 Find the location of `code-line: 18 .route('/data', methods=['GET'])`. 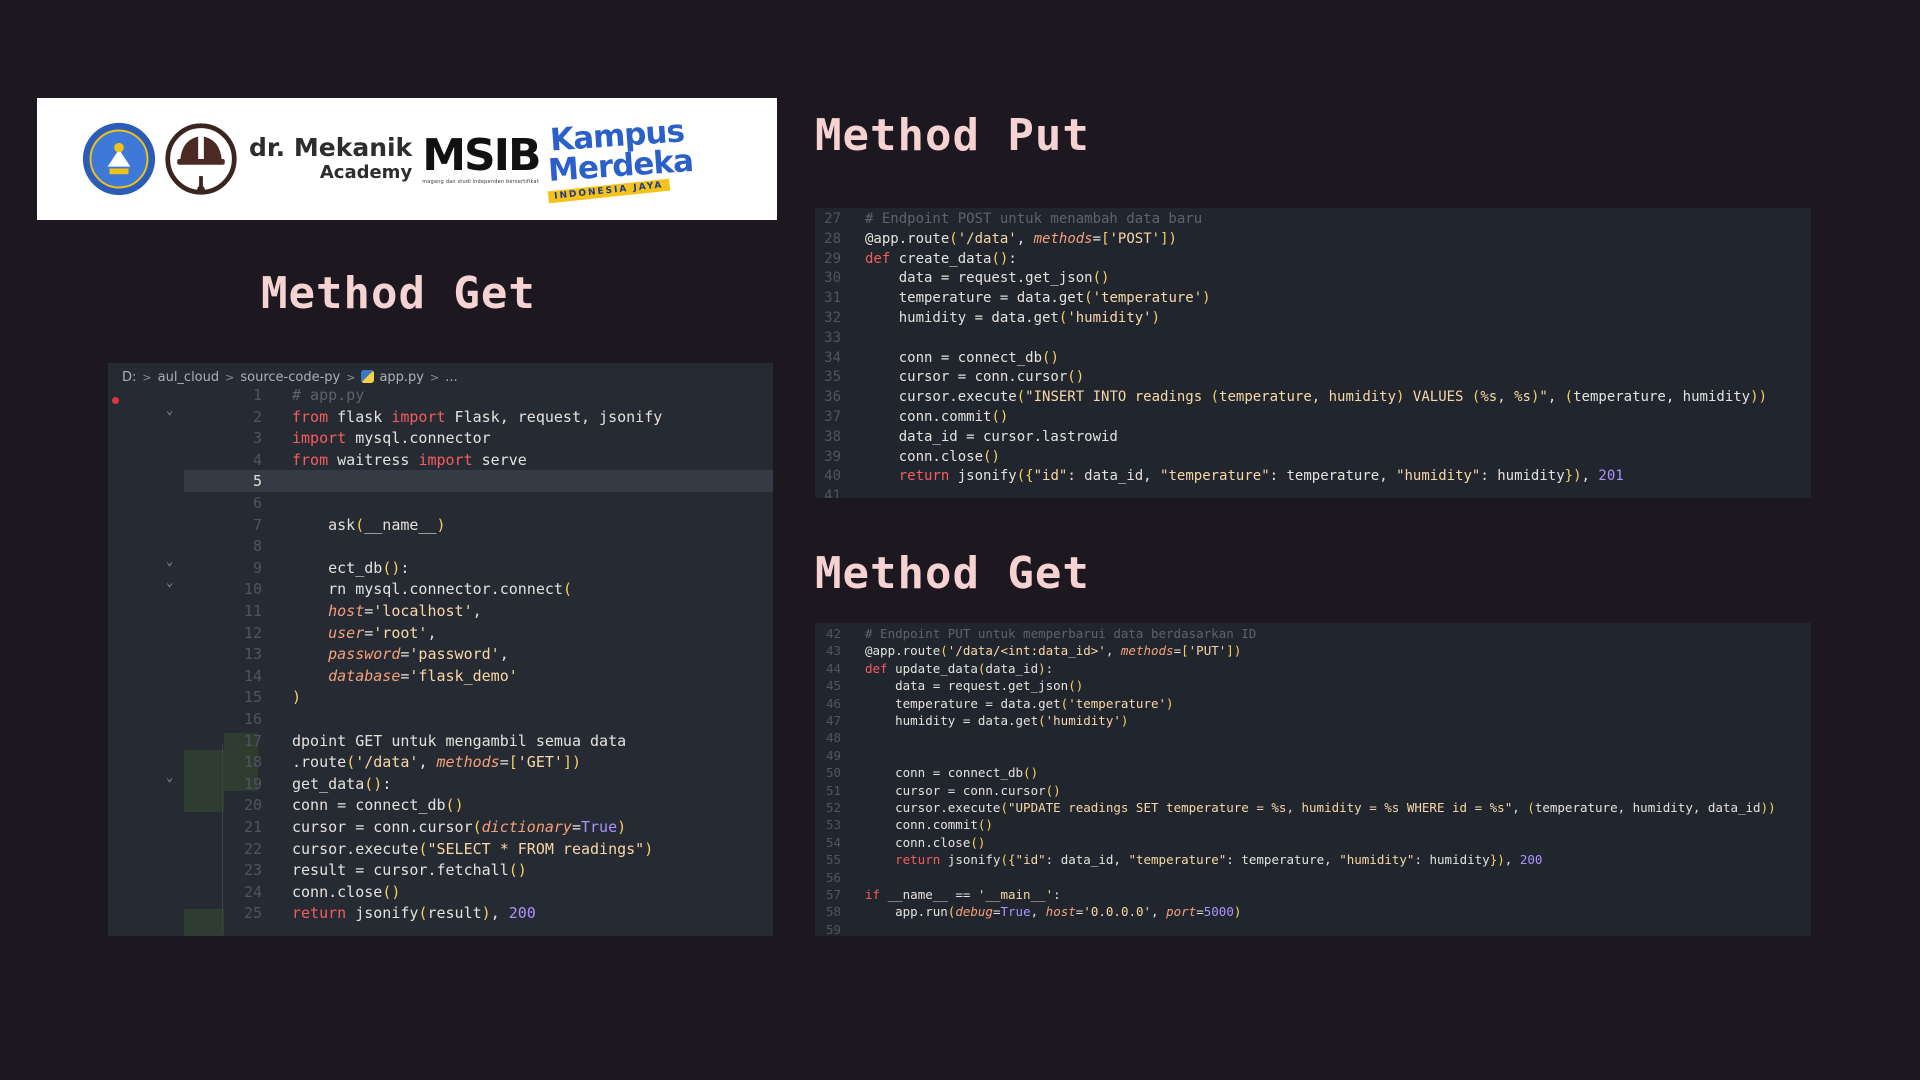

code-line: 18 .route('/data', methods=['GET']) is located at coordinates (440, 763).